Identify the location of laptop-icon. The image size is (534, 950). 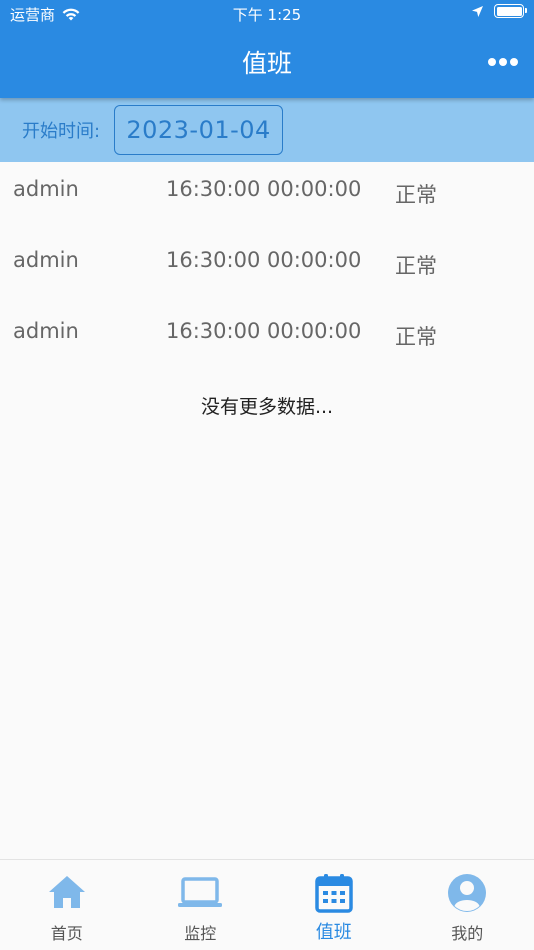
(200, 892).